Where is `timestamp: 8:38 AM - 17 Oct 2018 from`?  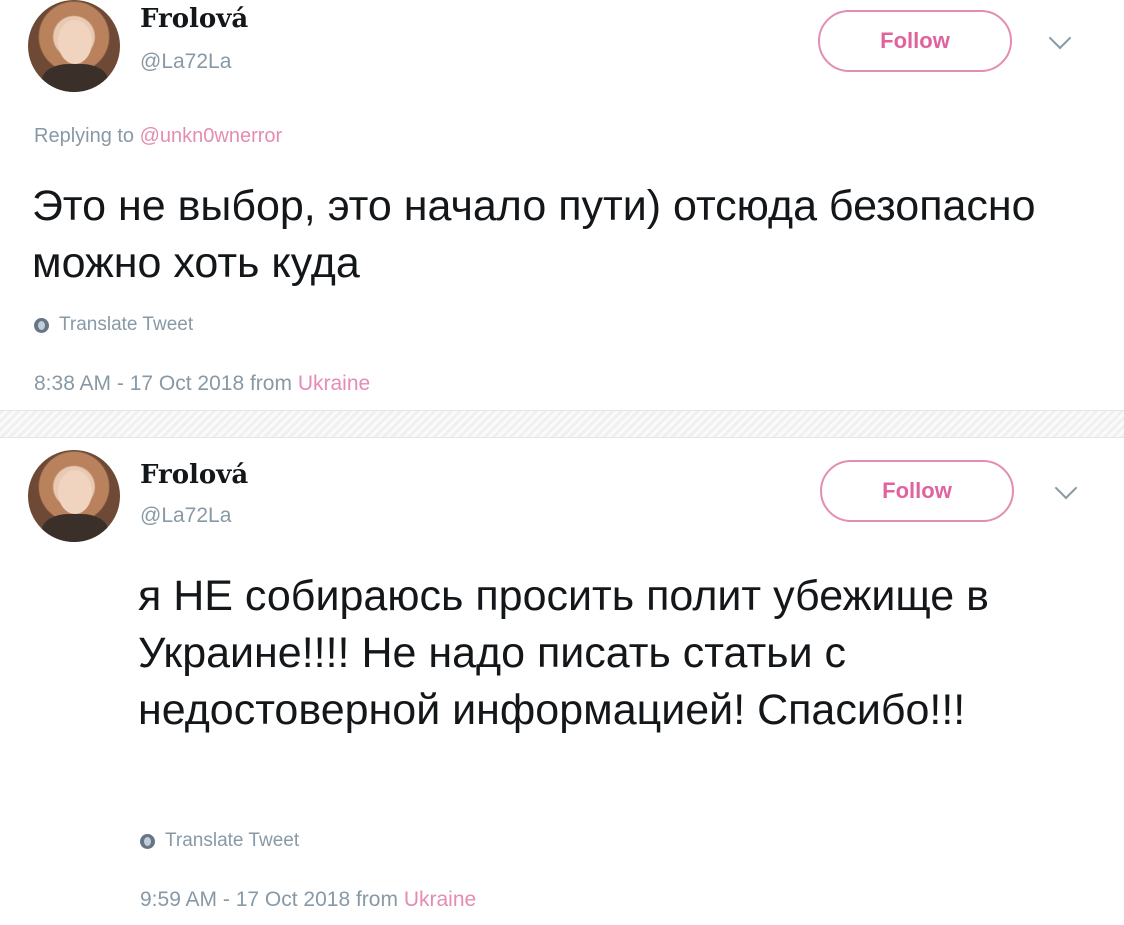
timestamp: 8:38 AM - 17 Oct 2018 from is located at coordinates (163, 383).